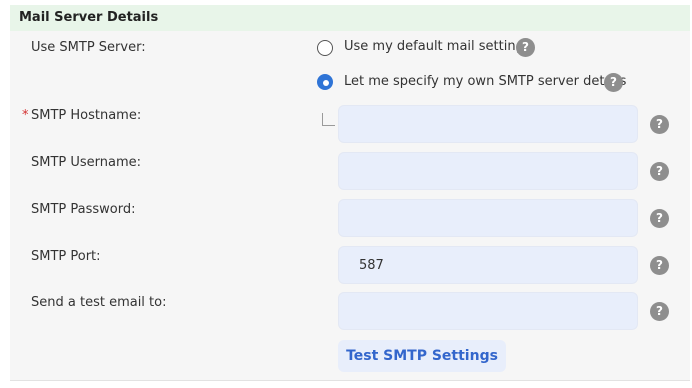 This screenshot has width=692, height=388. Describe the element at coordinates (488, 265) in the screenshot. I see `smtp-port-input` at that location.